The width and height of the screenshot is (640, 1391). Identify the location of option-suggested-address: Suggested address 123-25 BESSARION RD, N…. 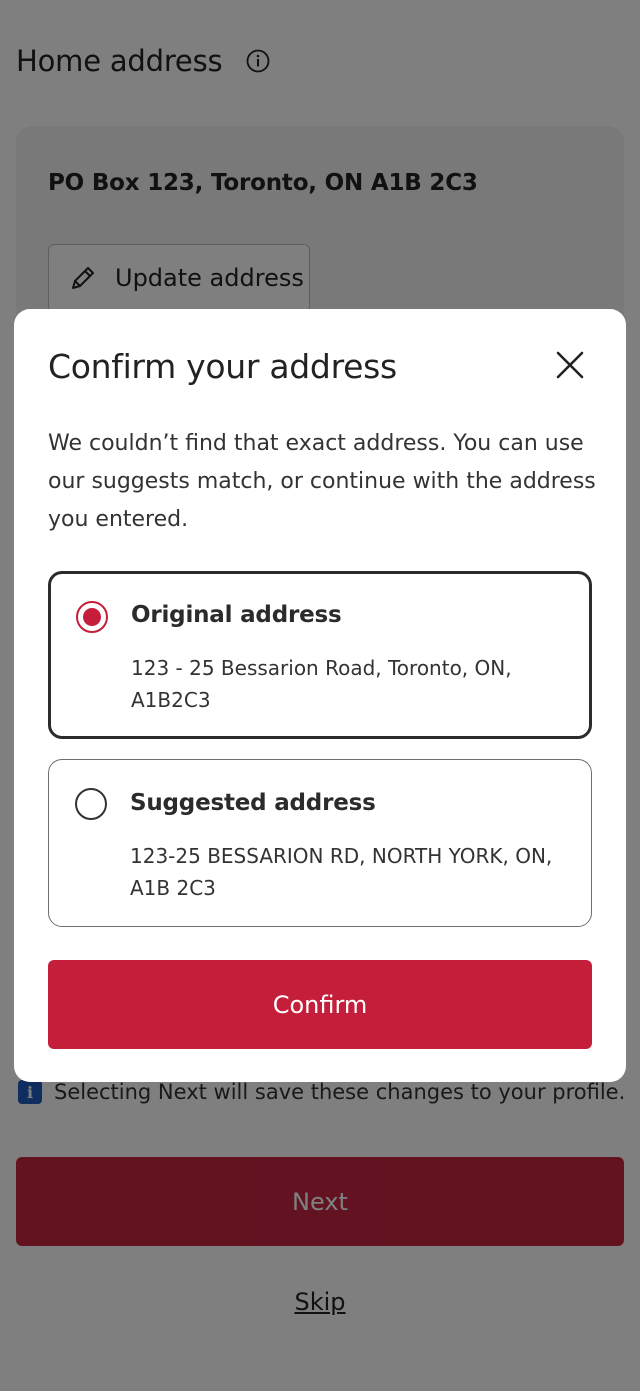
(320, 843).